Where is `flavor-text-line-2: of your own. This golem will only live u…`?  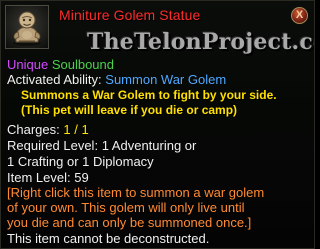
flavor-text-line-2: of your own. This golem will only live u… is located at coordinates (126, 207).